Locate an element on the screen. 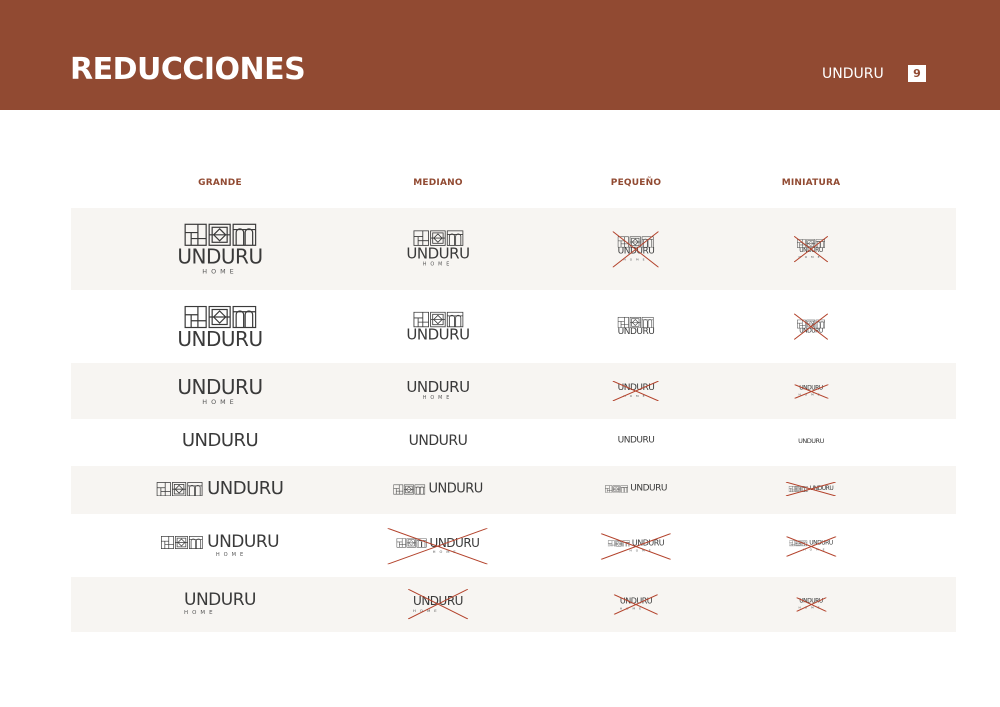 The width and height of the screenshot is (1000, 707). page-title: REDUCCIONES is located at coordinates (188, 69).